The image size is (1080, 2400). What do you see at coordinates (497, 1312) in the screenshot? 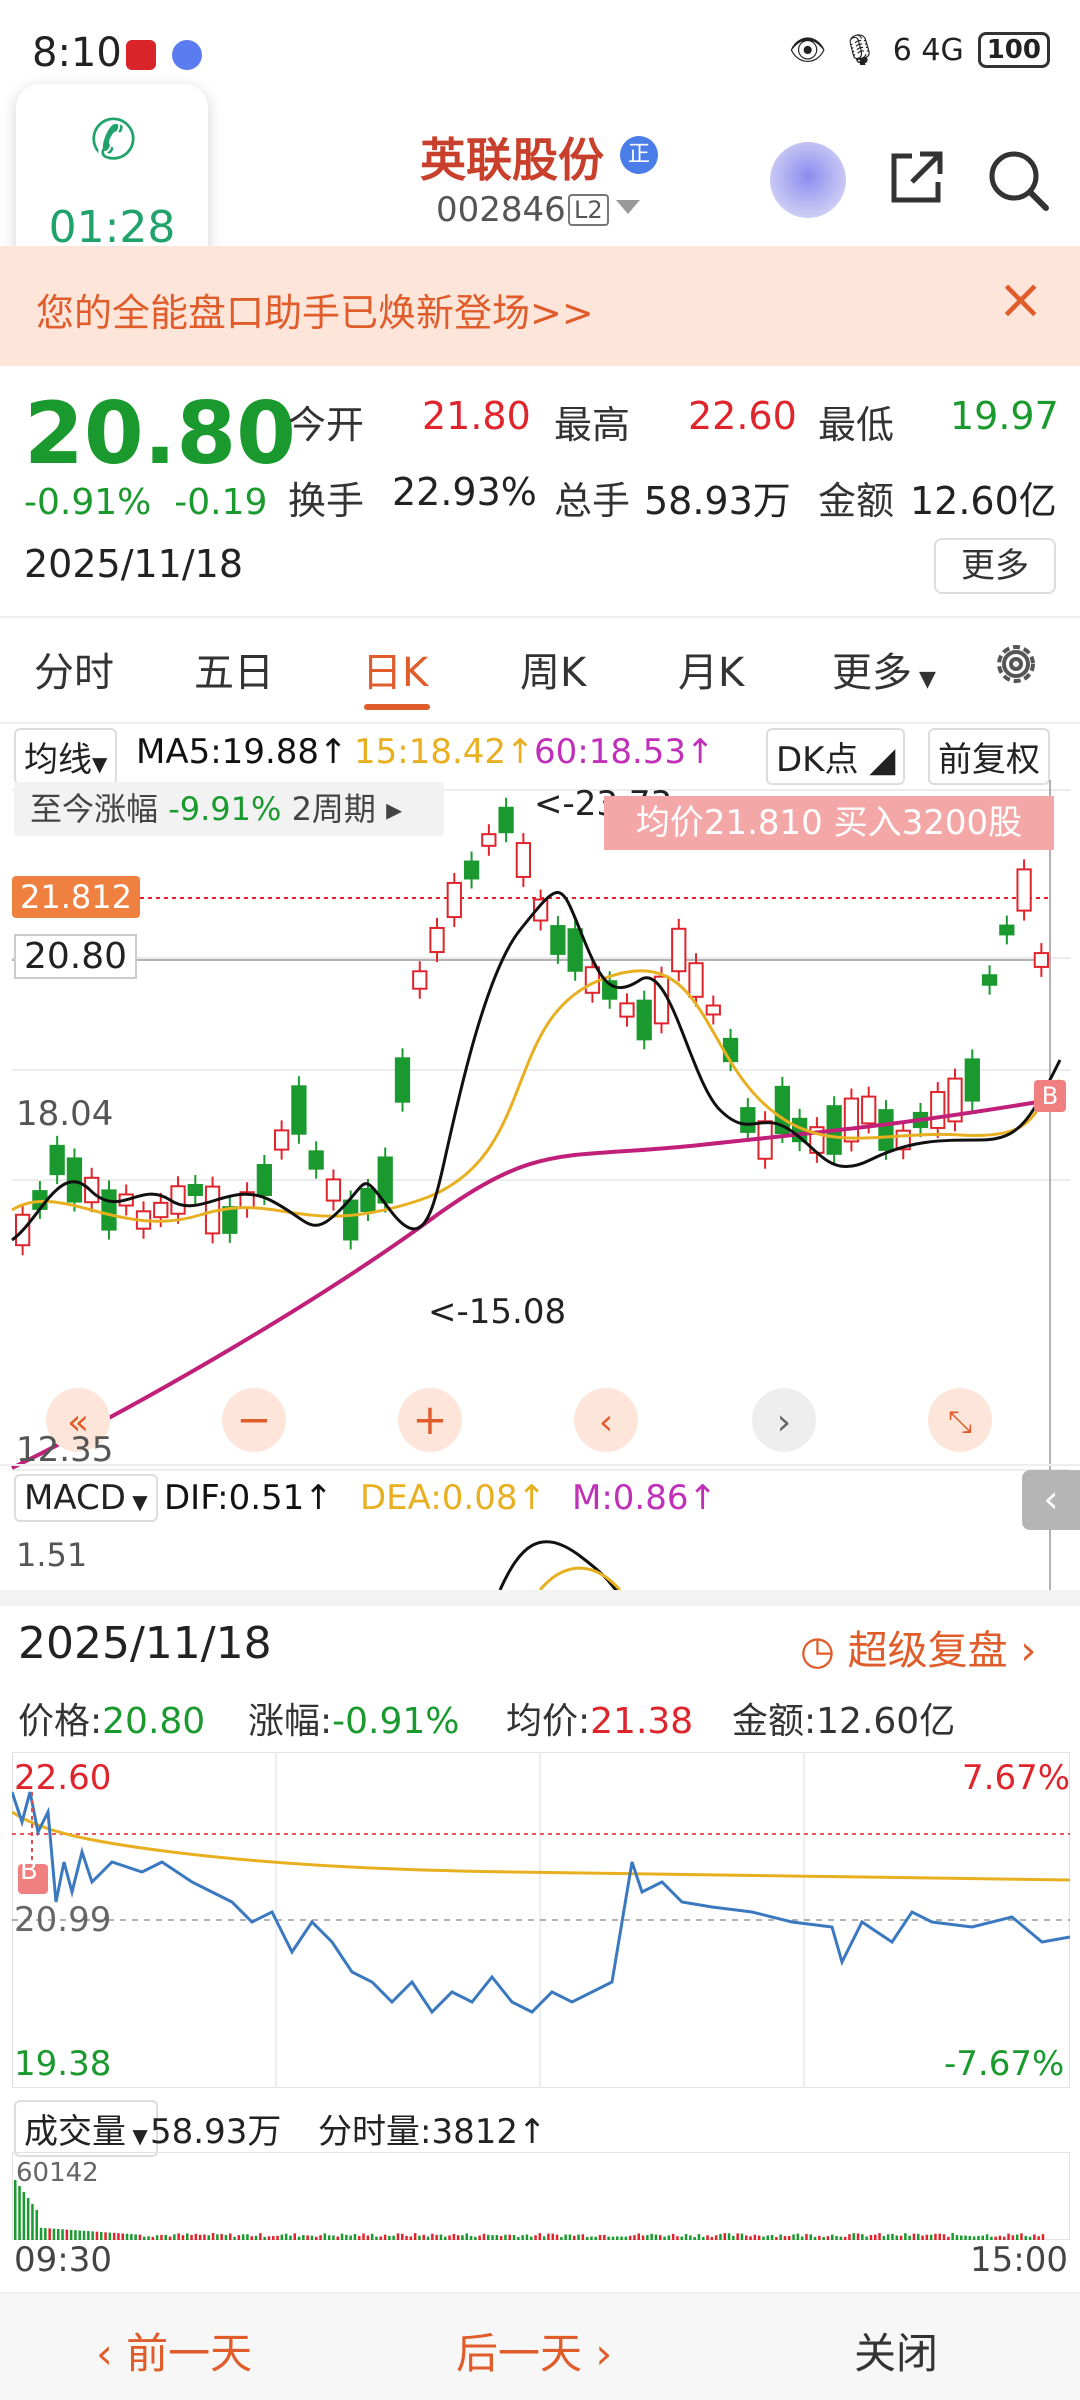
I see `low-marker: <-15.08` at bounding box center [497, 1312].